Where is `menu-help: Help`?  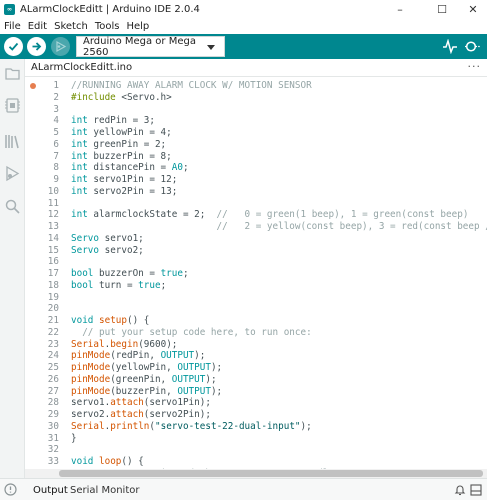
menu-help: Help is located at coordinates (137, 26).